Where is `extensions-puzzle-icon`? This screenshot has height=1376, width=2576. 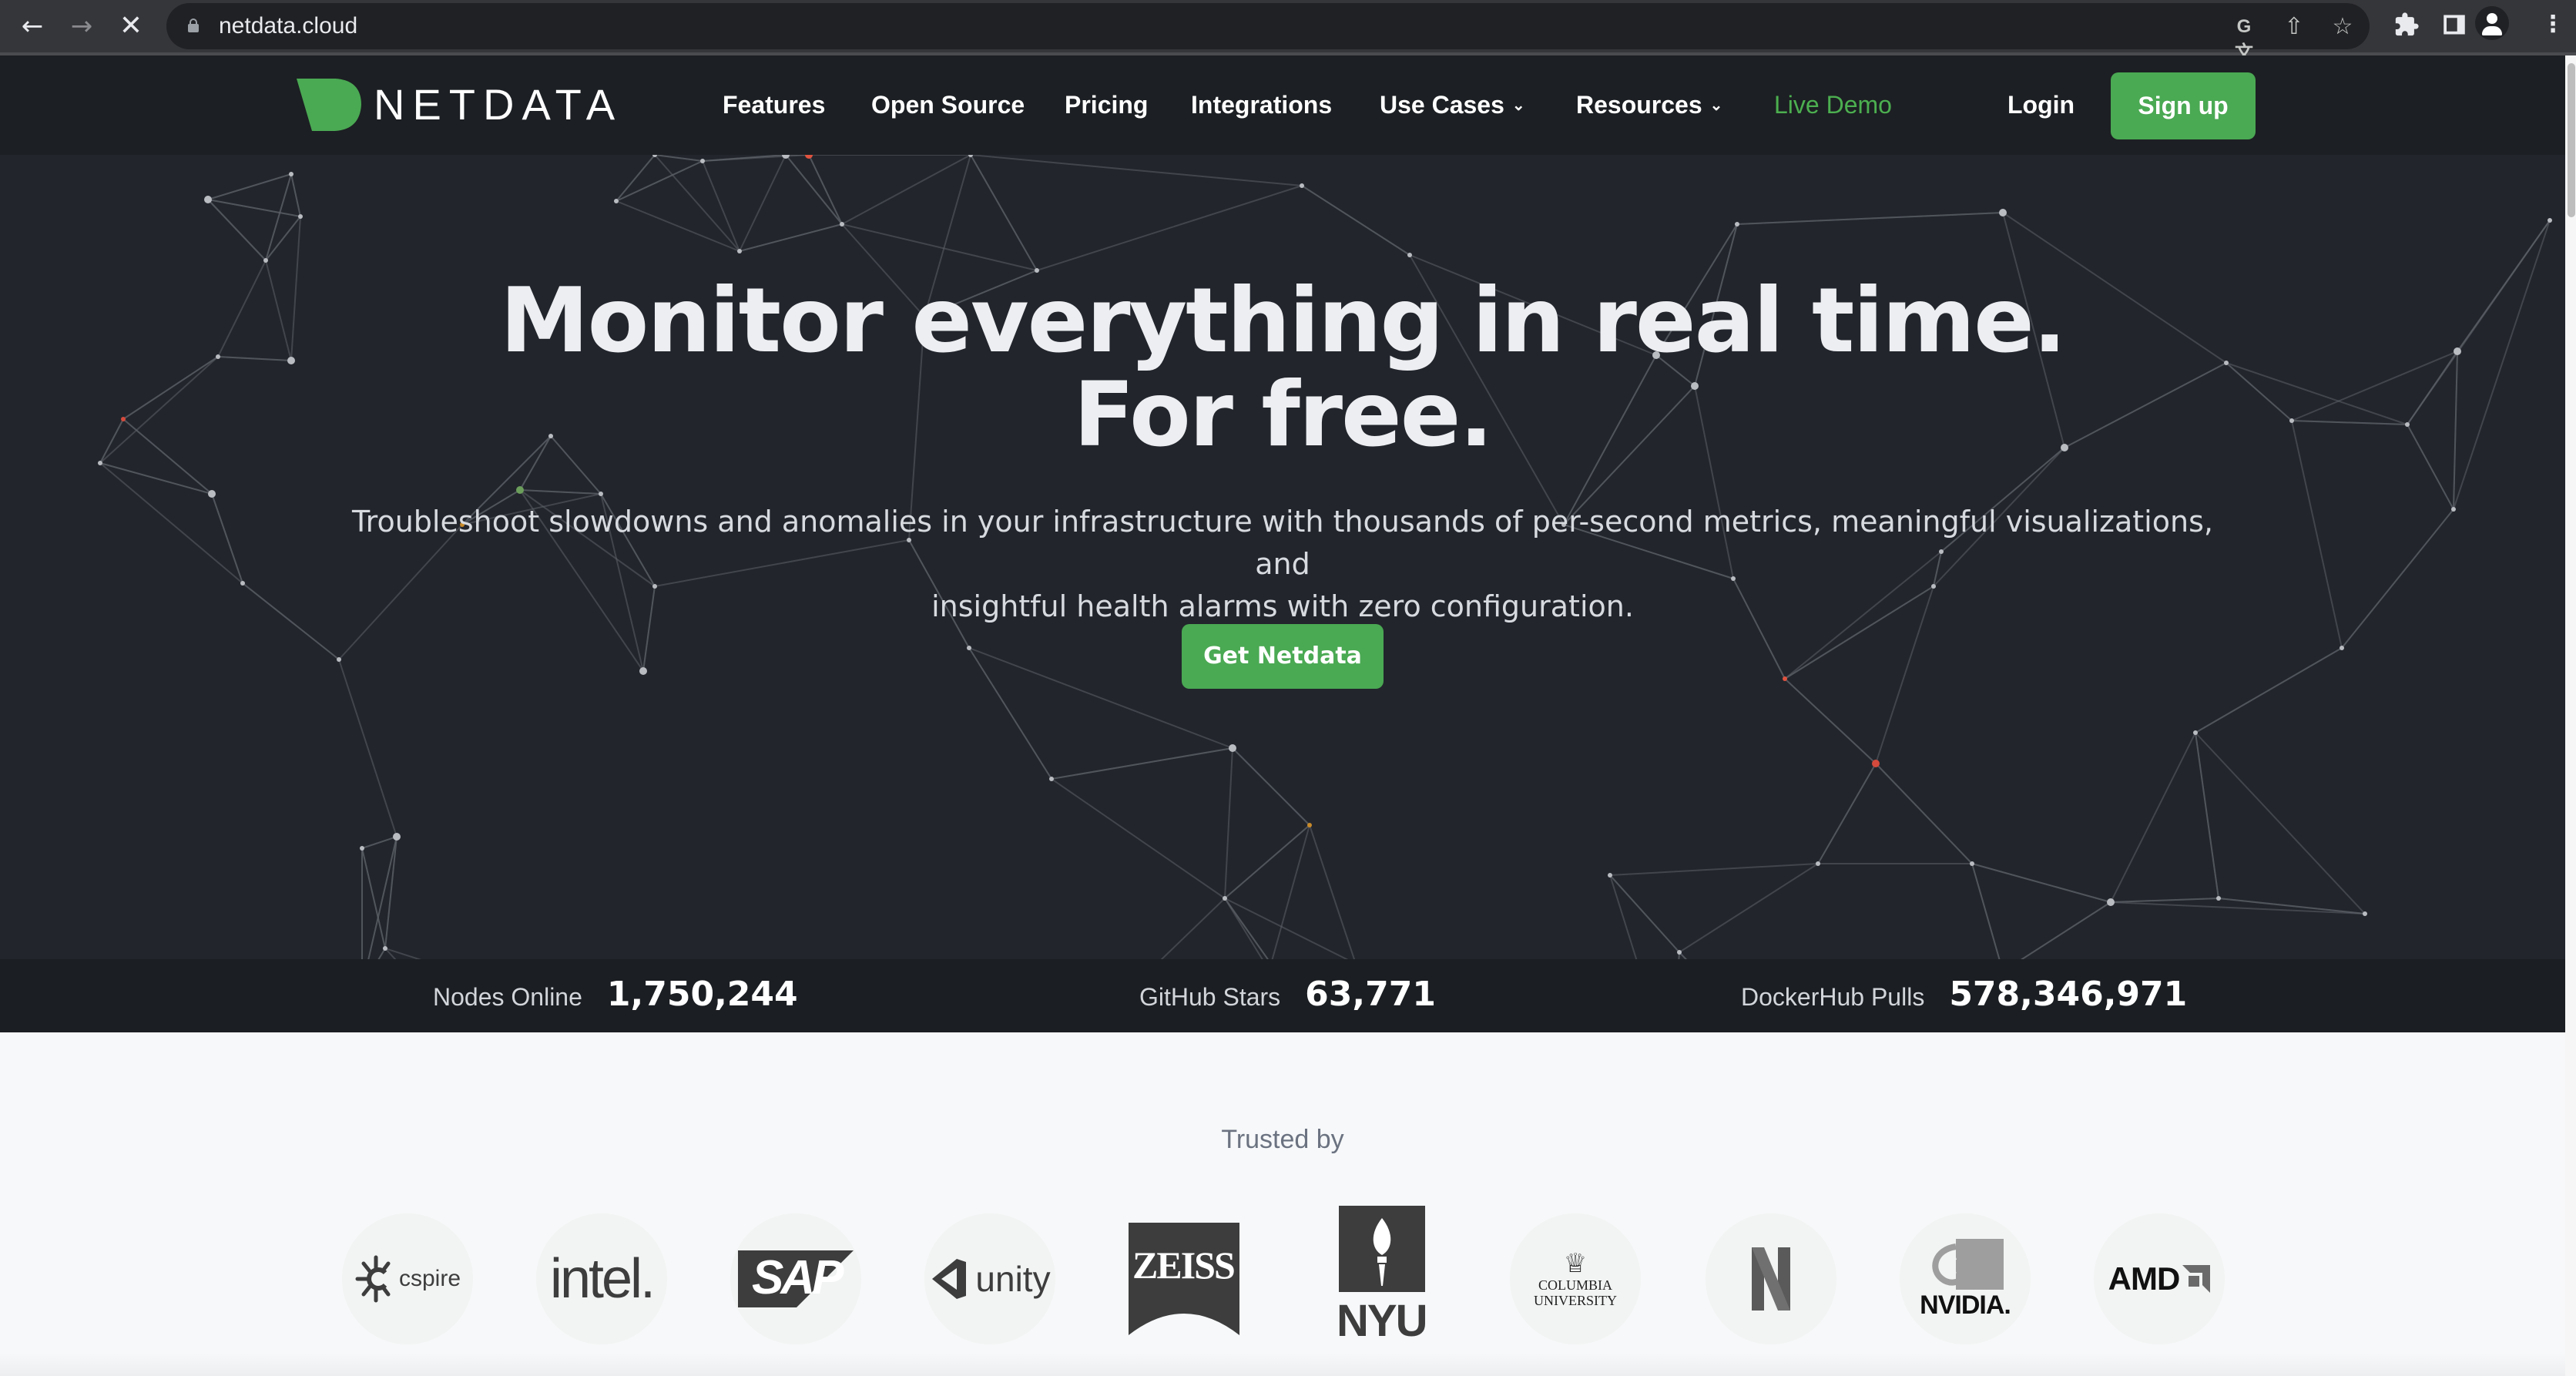 extensions-puzzle-icon is located at coordinates (2406, 24).